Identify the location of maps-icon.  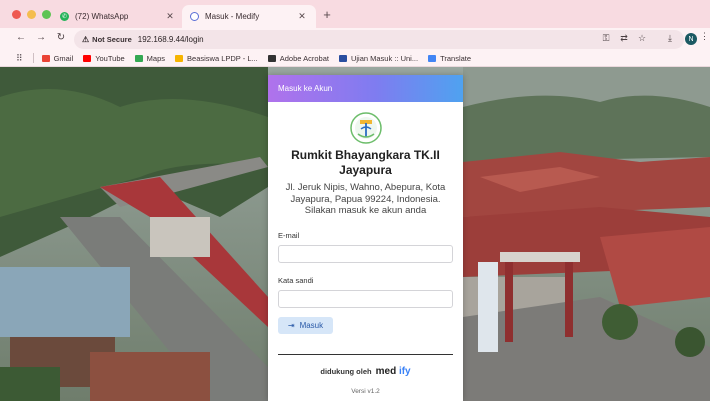
(138, 58).